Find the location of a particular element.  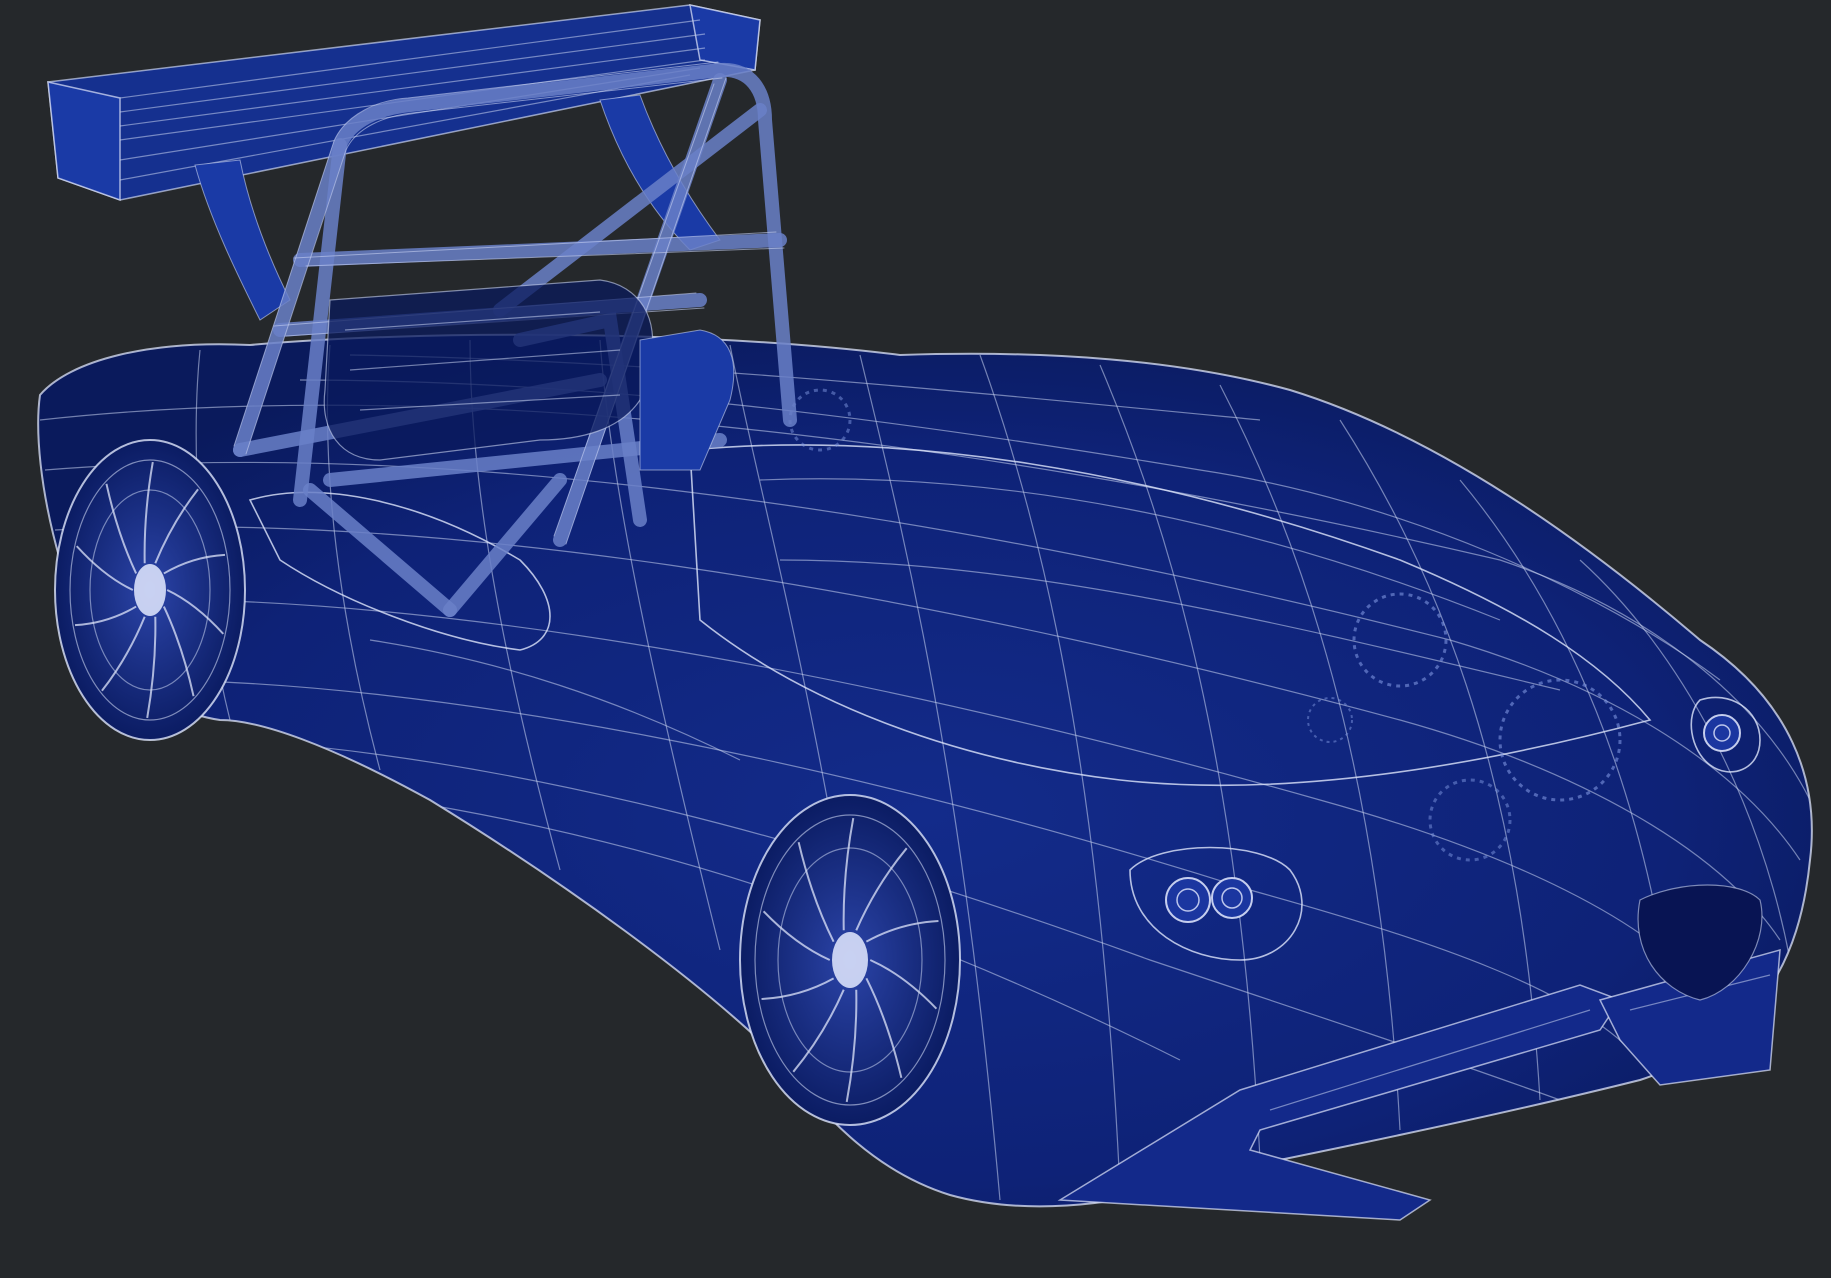

rear-wheel is located at coordinates (150, 590).